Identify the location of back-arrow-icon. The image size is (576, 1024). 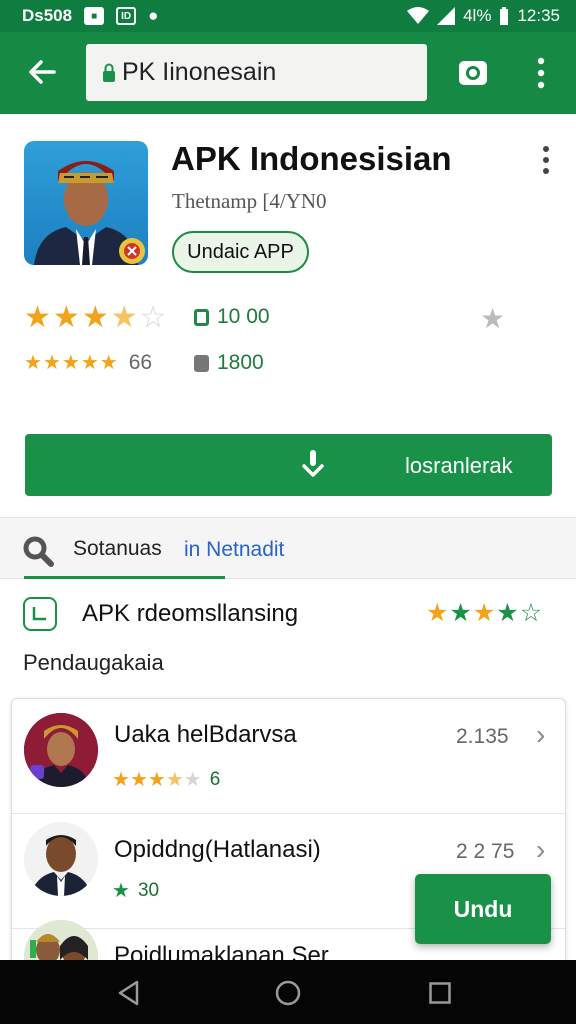
(42, 72).